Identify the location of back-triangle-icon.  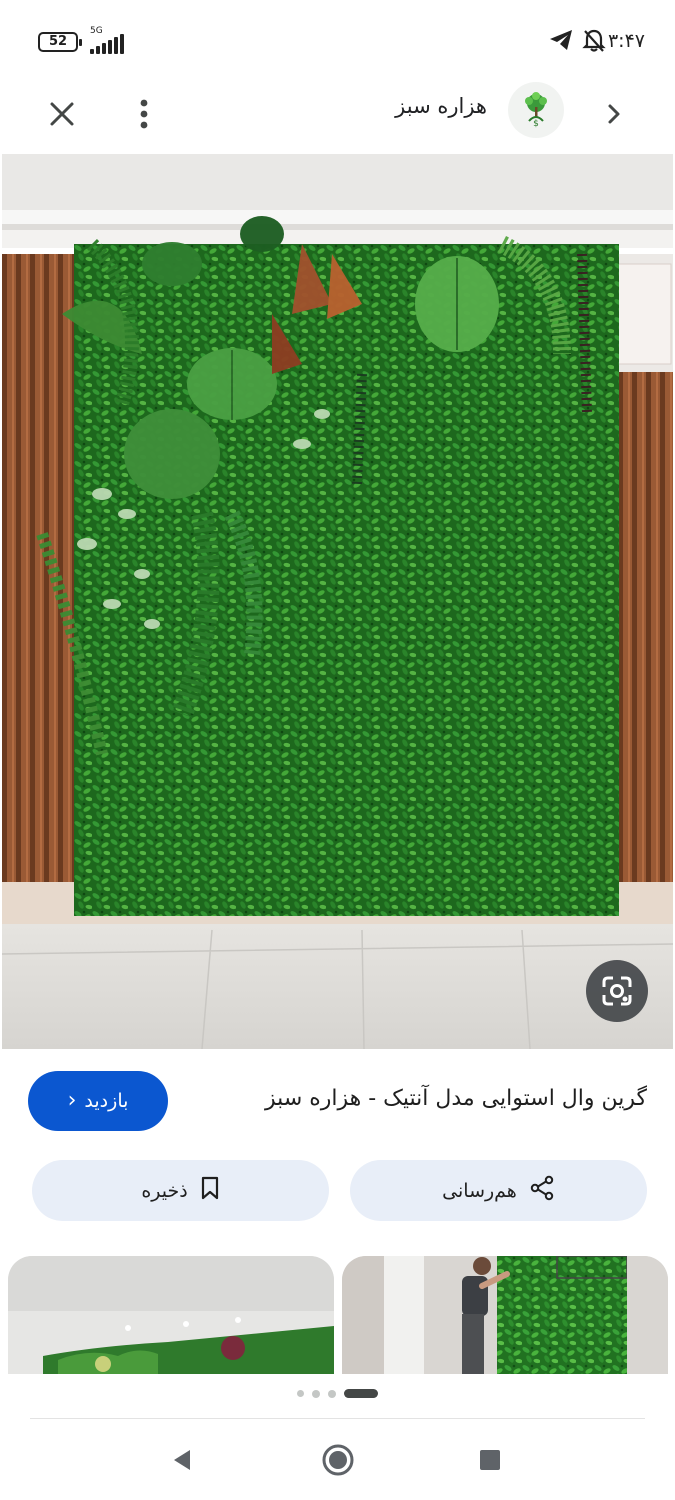
(182, 1460).